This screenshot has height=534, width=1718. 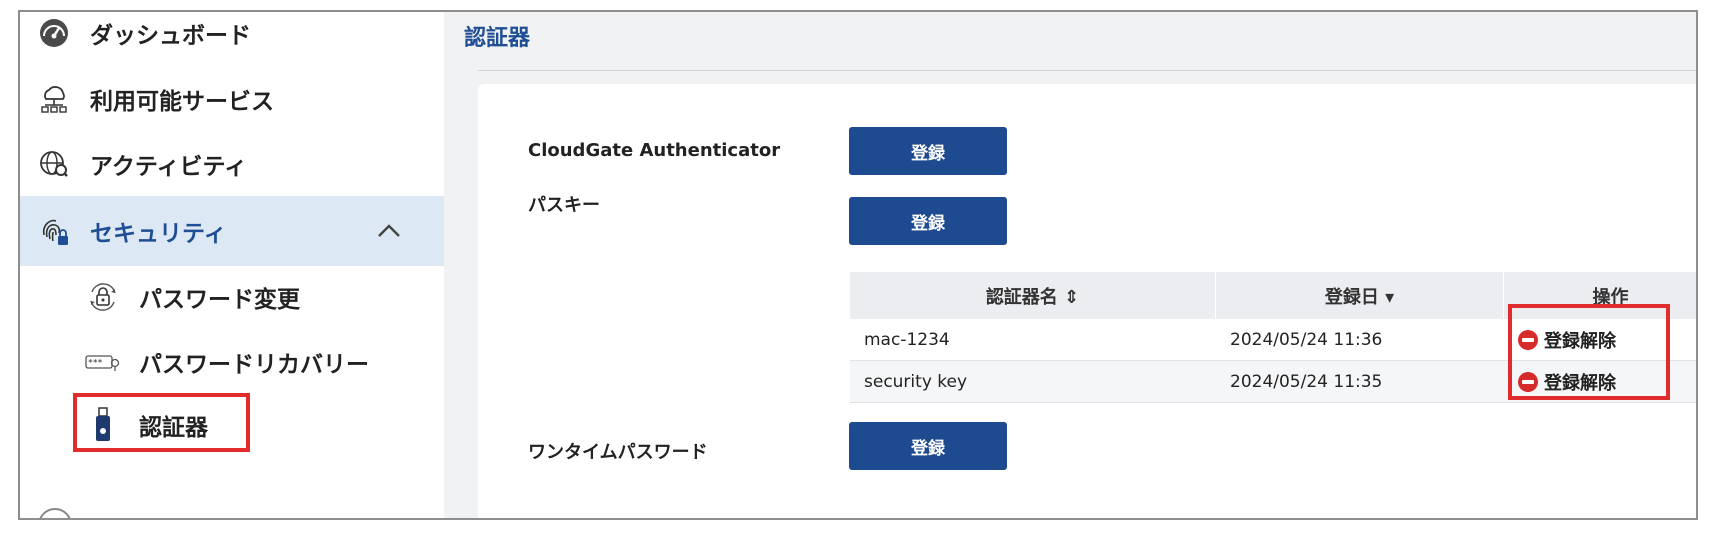 What do you see at coordinates (907, 339) in the screenshot?
I see `authenticator-name: mac-1234` at bounding box center [907, 339].